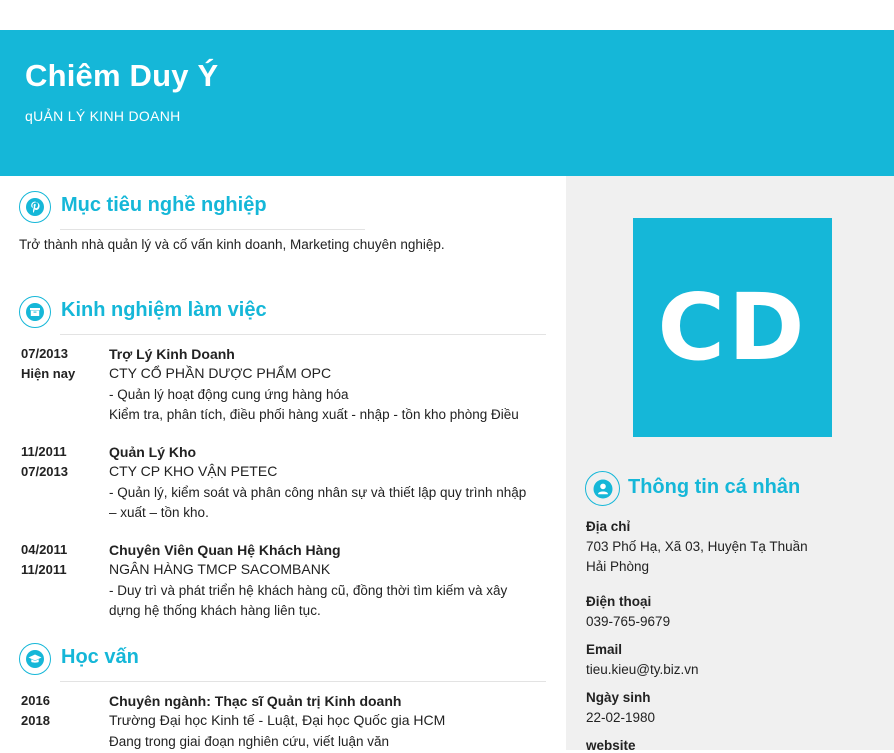  I want to click on experience-org: NGÂN HÀNG TMCP SACOMBANK, so click(220, 569).